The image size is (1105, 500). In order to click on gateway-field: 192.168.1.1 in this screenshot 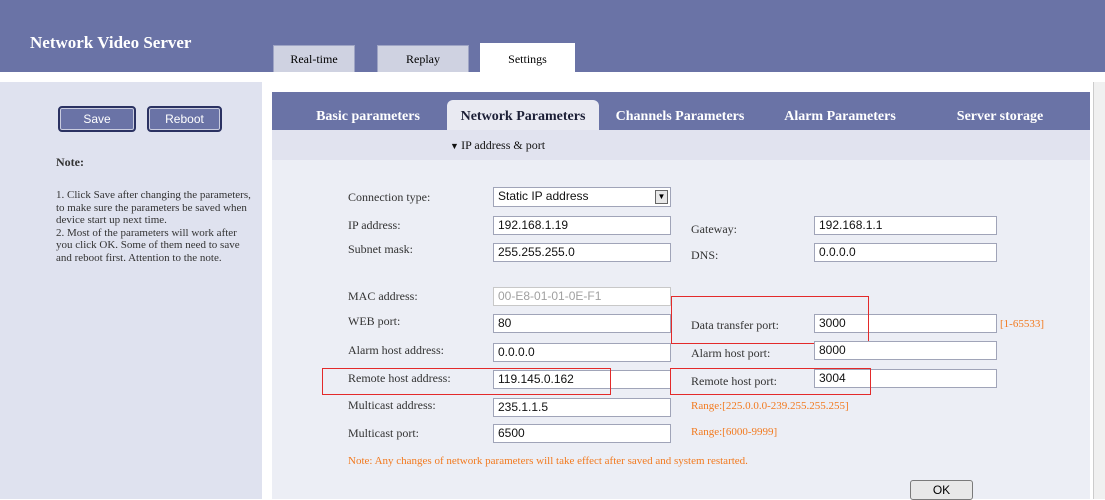, I will do `click(905, 225)`.